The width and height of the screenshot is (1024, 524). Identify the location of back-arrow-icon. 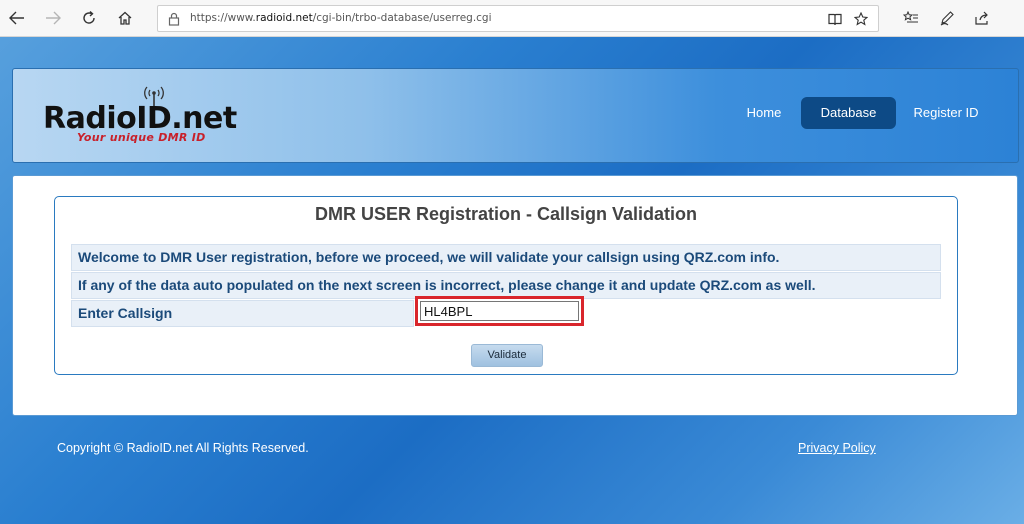
(17, 18).